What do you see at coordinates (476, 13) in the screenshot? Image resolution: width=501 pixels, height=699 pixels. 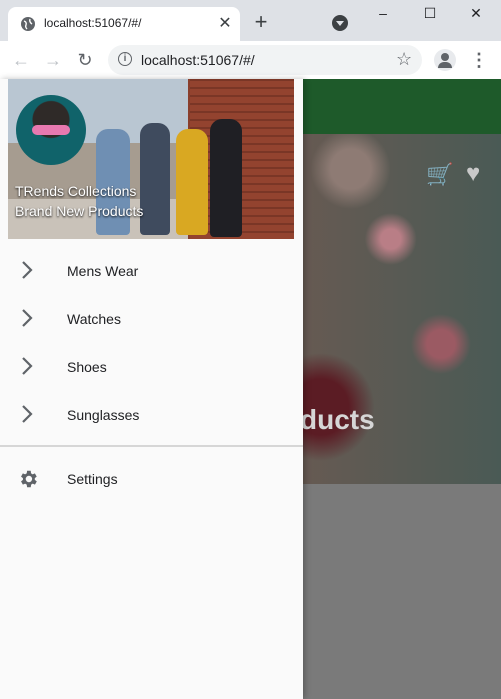 I see `close-window-button: ✕` at bounding box center [476, 13].